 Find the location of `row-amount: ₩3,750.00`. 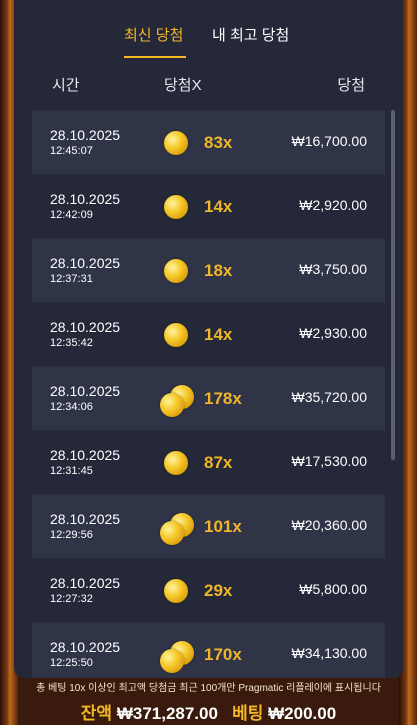

row-amount: ₩3,750.00 is located at coordinates (333, 269).